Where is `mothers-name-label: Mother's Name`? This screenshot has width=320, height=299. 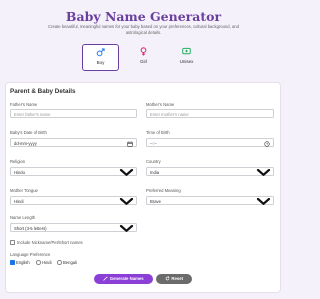
mothers-name-label: Mother's Name is located at coordinates (160, 104).